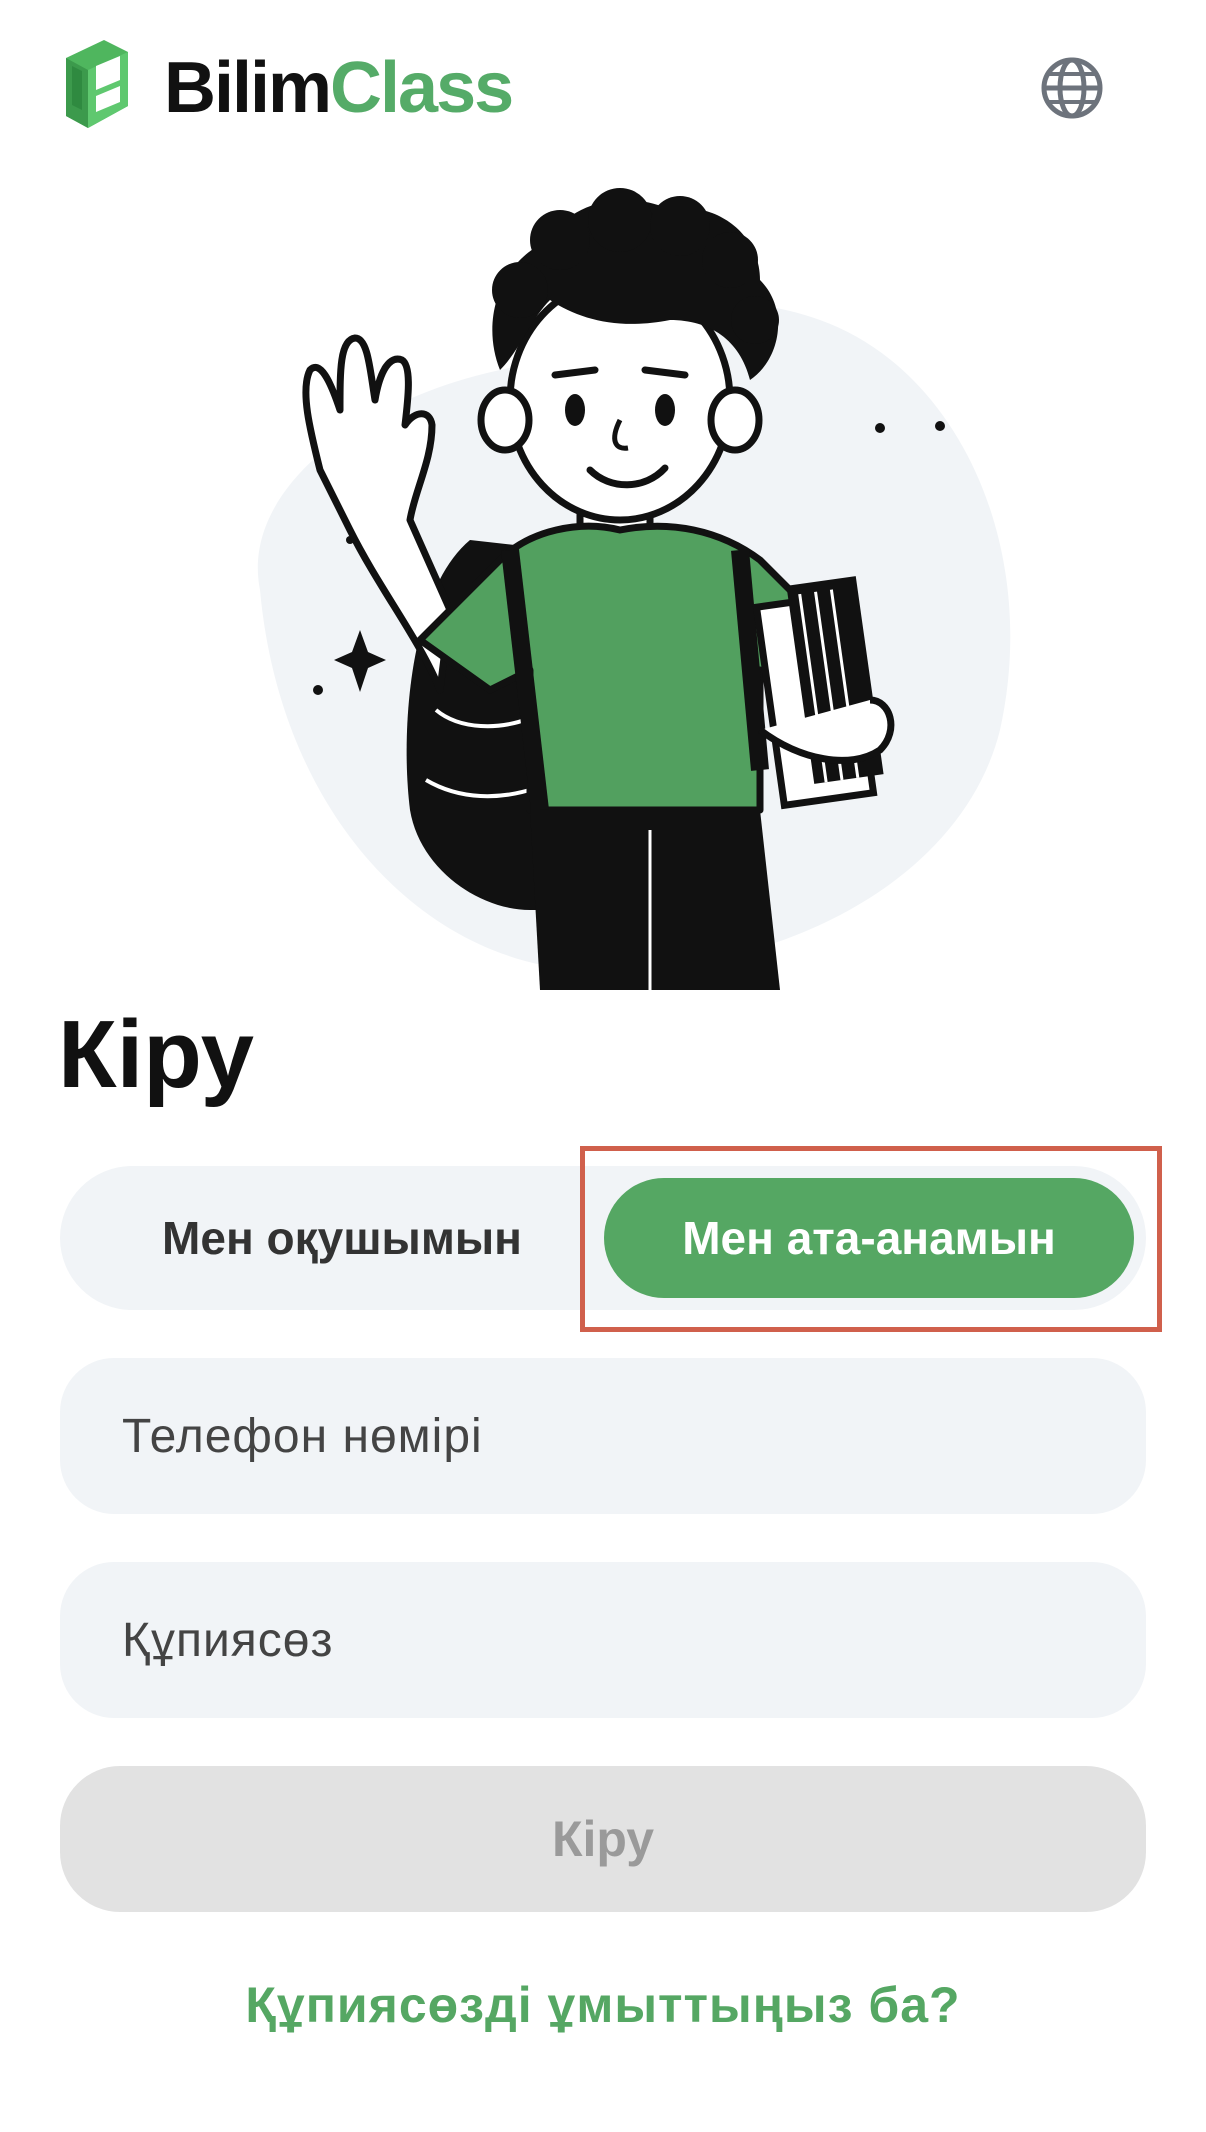 The width and height of the screenshot is (1206, 2132). I want to click on login-button: Кіру, so click(603, 1839).